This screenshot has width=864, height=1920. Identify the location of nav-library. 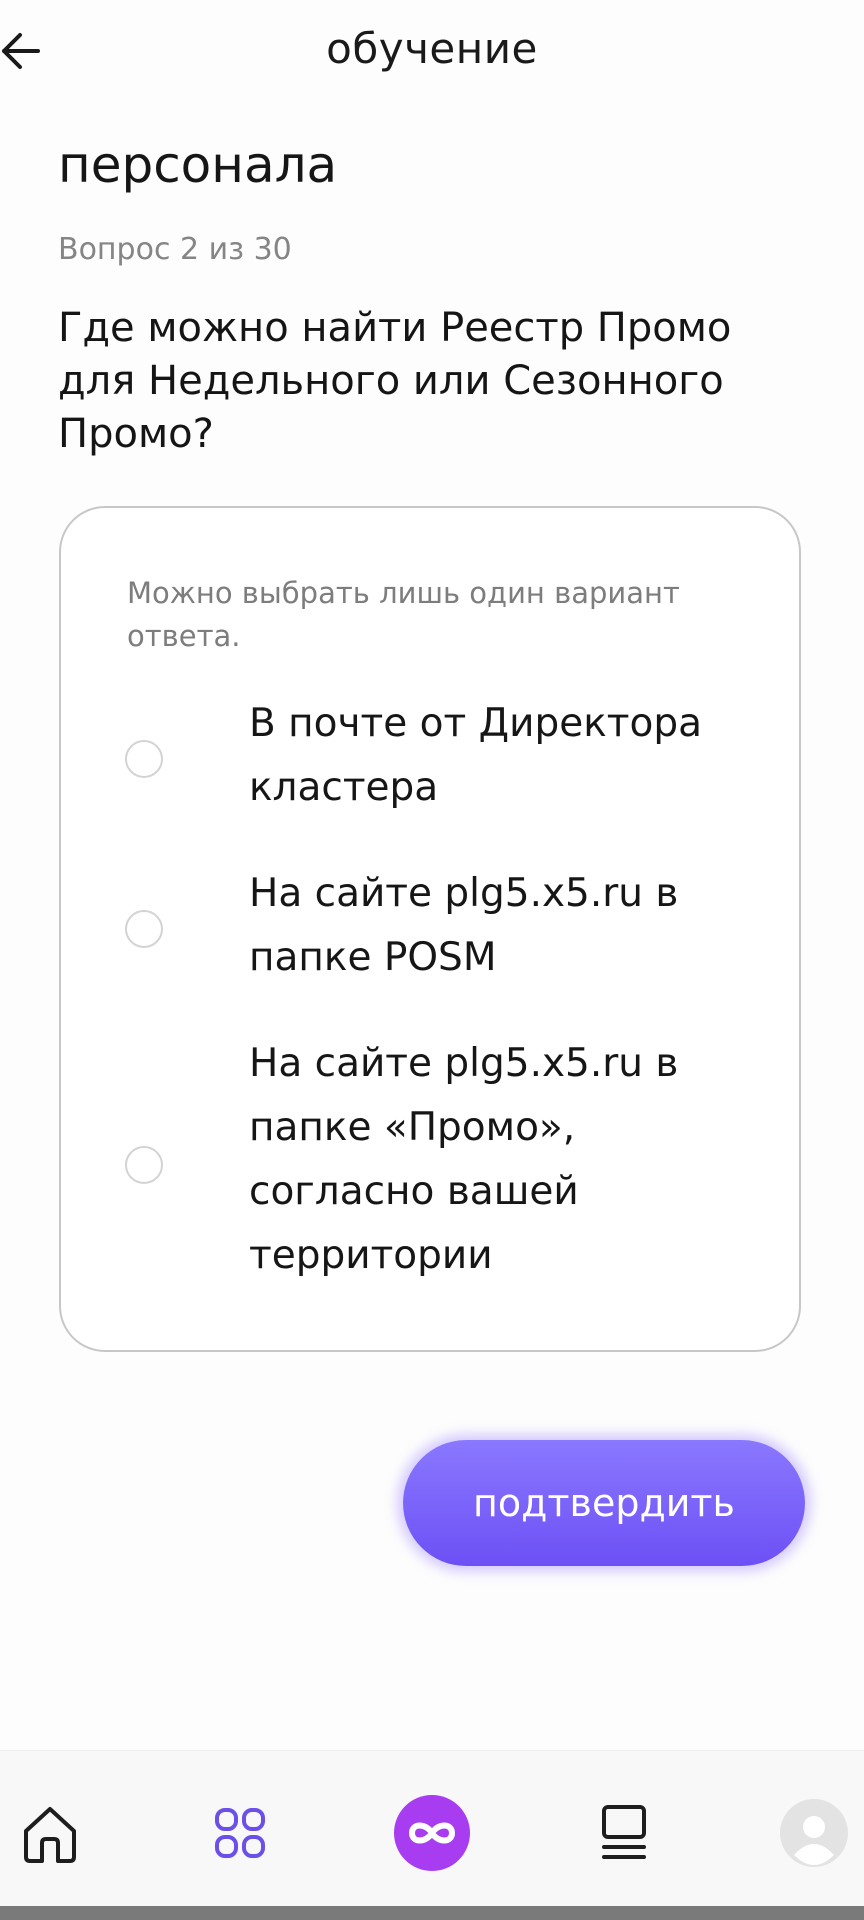
(624, 1833).